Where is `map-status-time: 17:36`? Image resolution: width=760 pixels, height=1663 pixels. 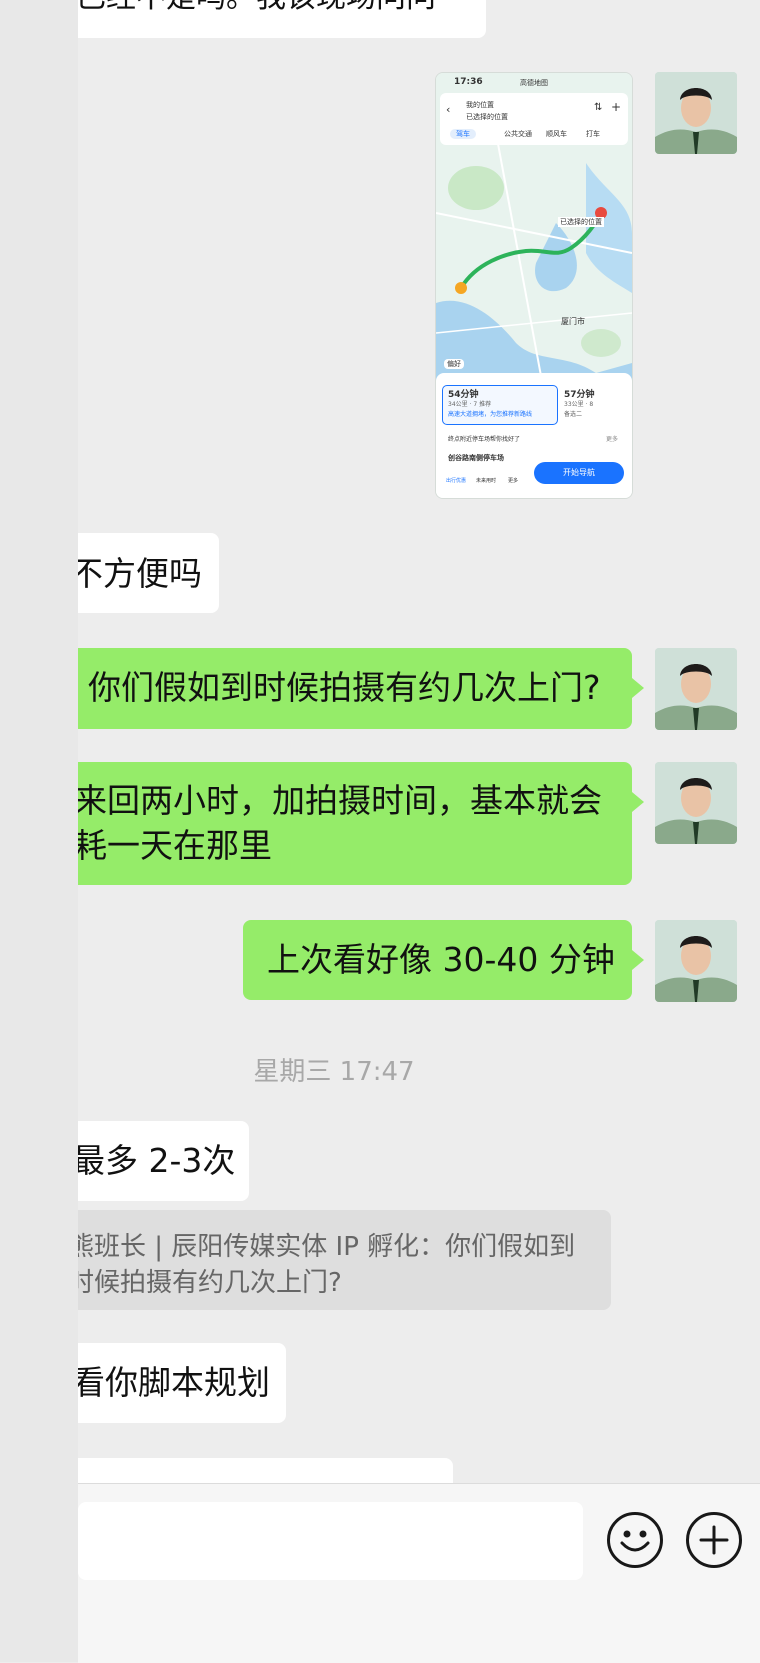
map-status-time: 17:36 is located at coordinates (468, 82).